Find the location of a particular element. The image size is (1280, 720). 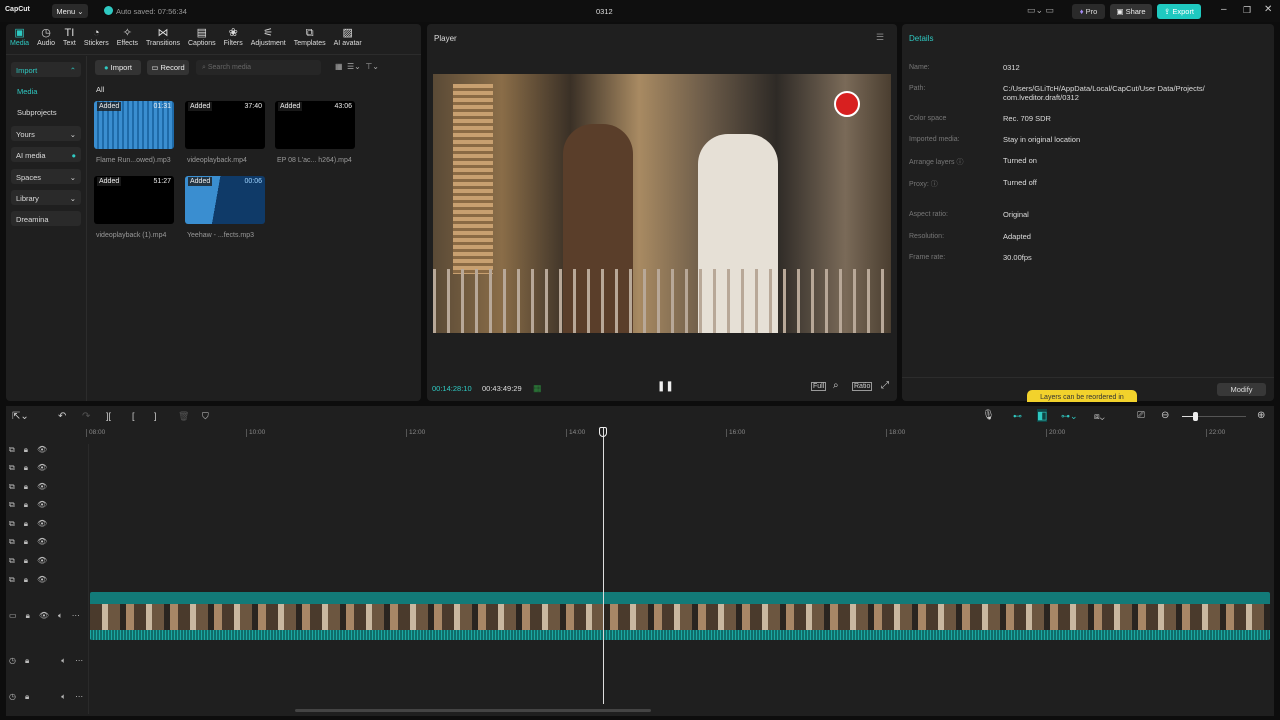

tab-adjustment: ⚟ Adjustment is located at coordinates (268, 36).